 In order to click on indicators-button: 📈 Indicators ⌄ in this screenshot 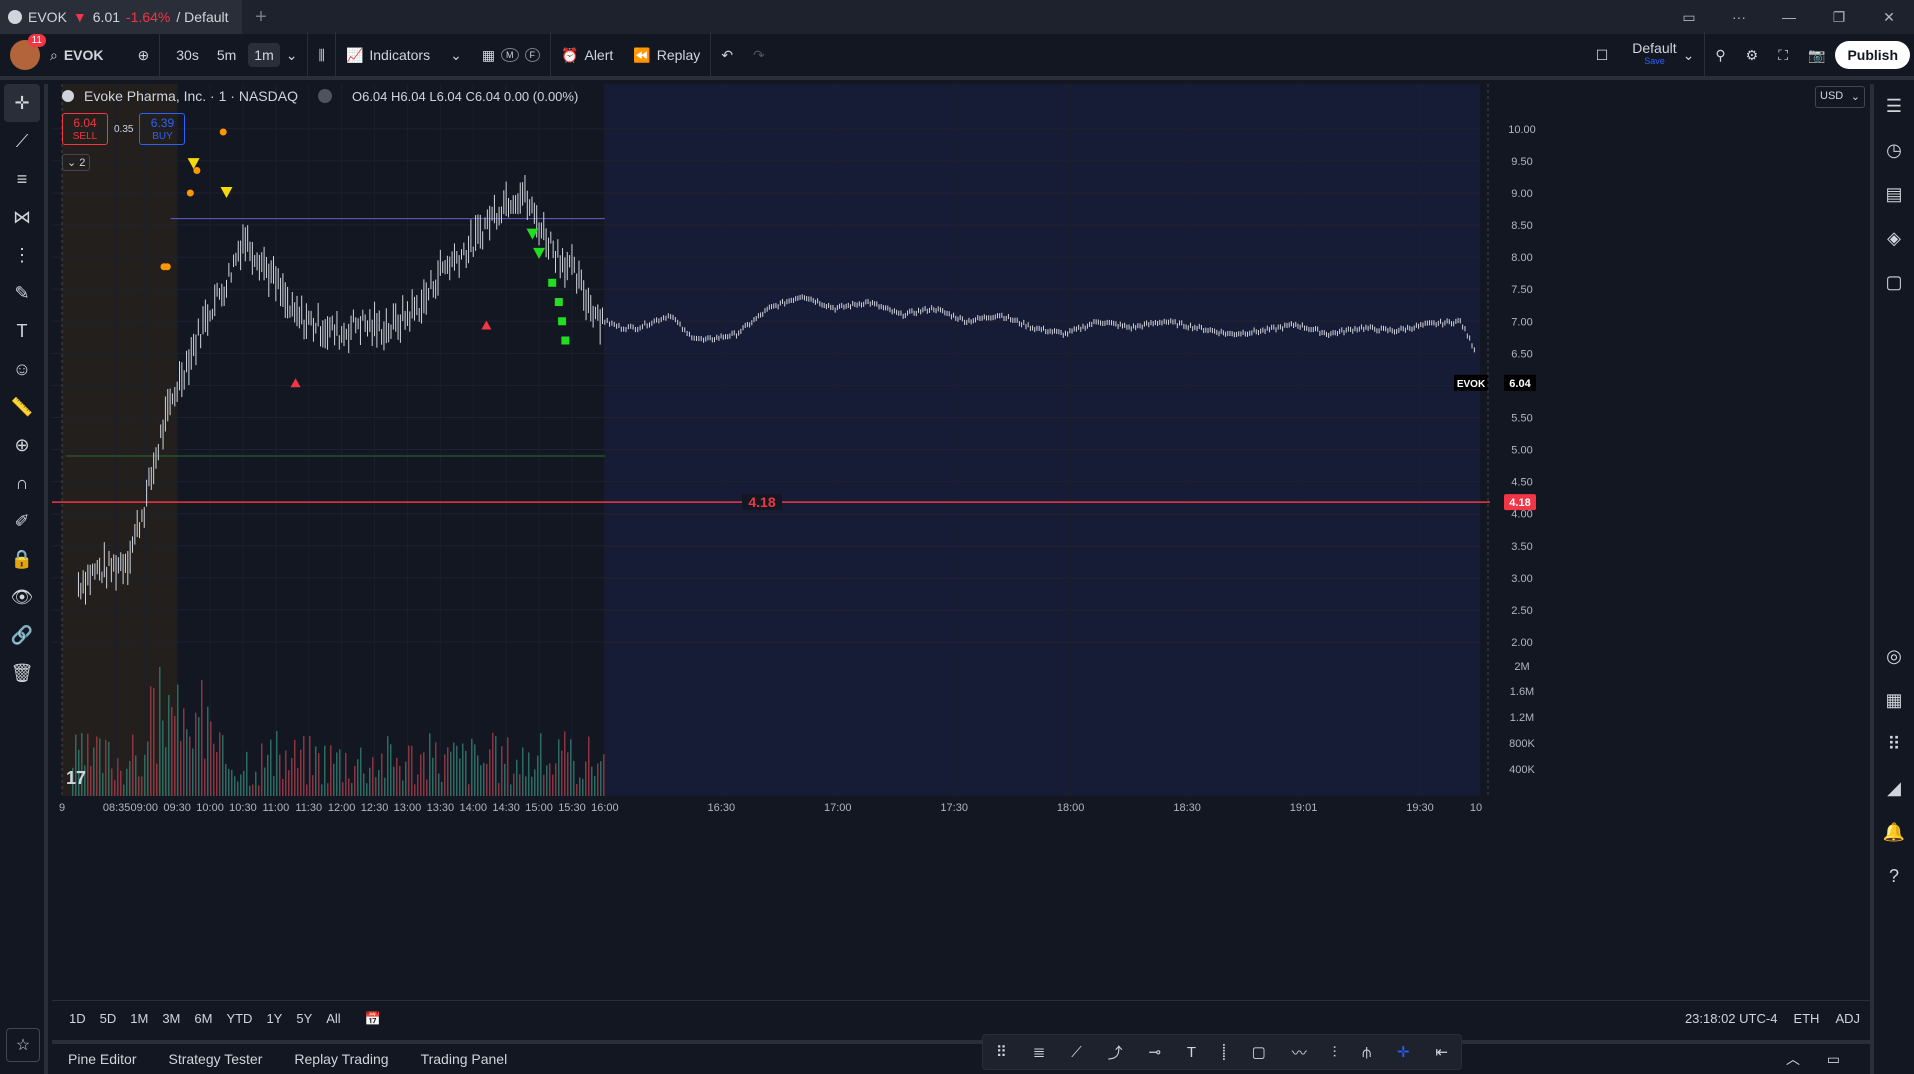, I will do `click(403, 55)`.